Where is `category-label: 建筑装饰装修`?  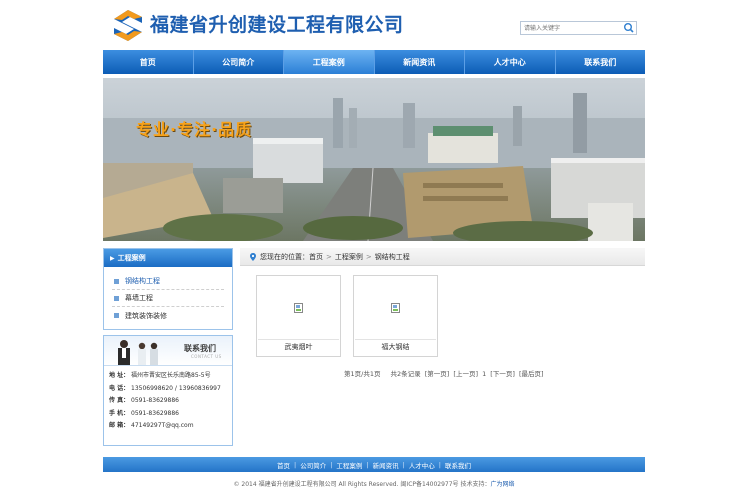 category-label: 建筑装饰装修 is located at coordinates (146, 316).